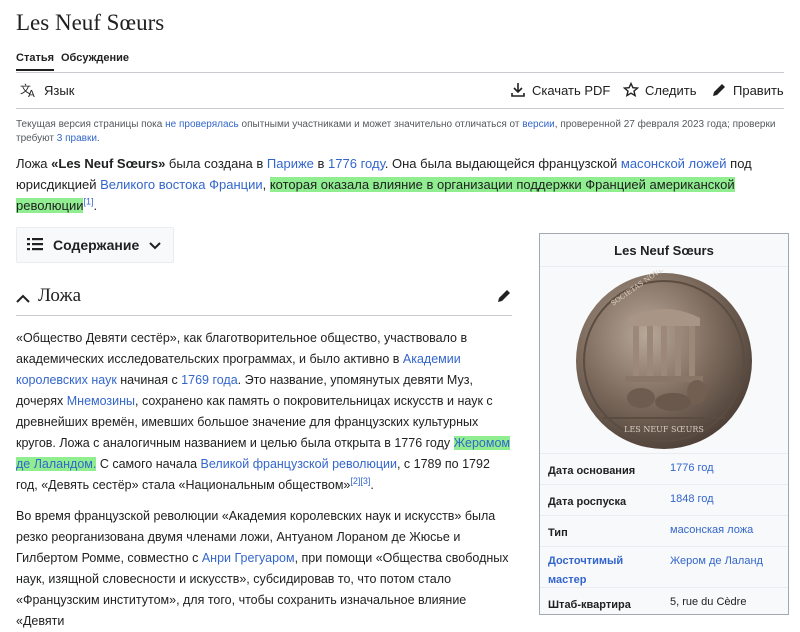 The width and height of the screenshot is (800, 632). Describe the element at coordinates (671, 90) in the screenshot. I see `watch-label: Следить` at that location.